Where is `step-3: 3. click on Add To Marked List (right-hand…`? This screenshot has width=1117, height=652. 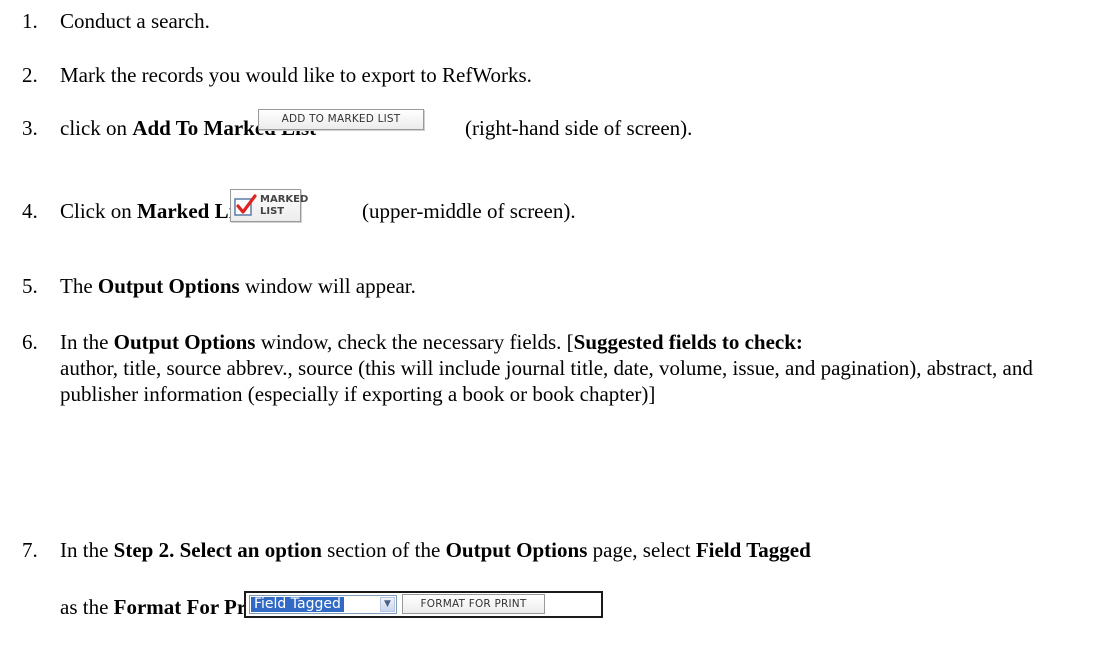 step-3: 3. click on Add To Marked List (right-hand… is located at coordinates (559, 128).